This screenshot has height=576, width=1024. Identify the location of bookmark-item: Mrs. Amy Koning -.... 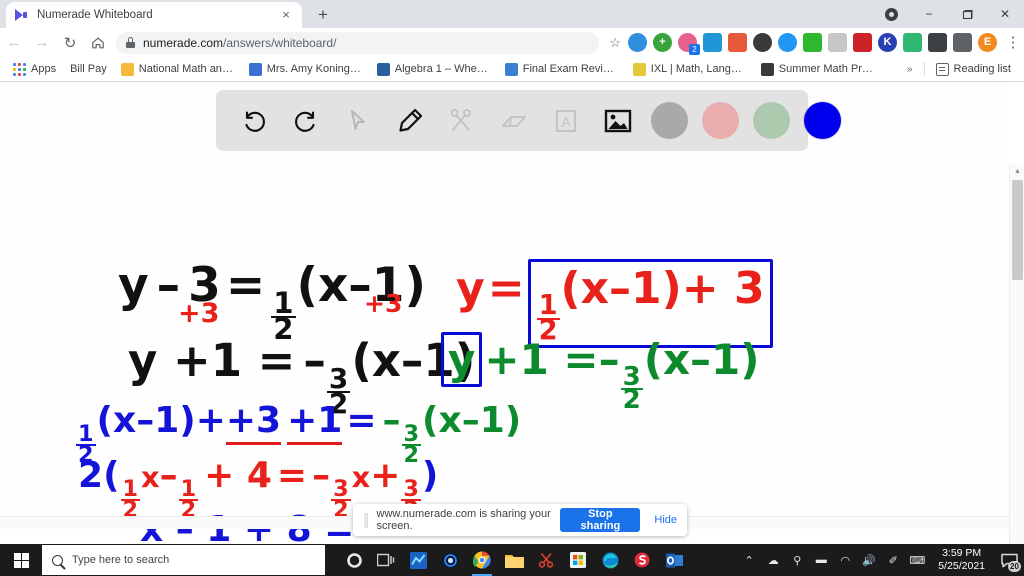
(306, 69).